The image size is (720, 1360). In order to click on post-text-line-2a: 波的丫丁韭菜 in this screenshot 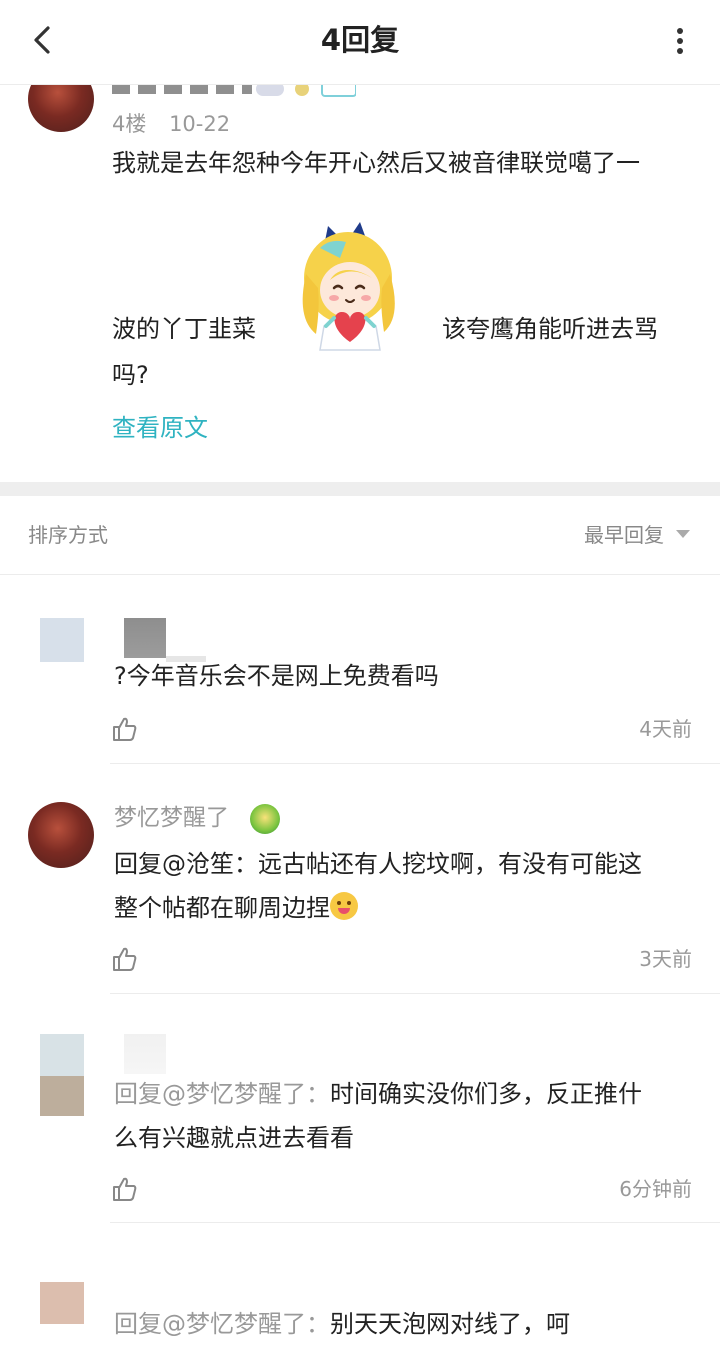, I will do `click(184, 329)`.